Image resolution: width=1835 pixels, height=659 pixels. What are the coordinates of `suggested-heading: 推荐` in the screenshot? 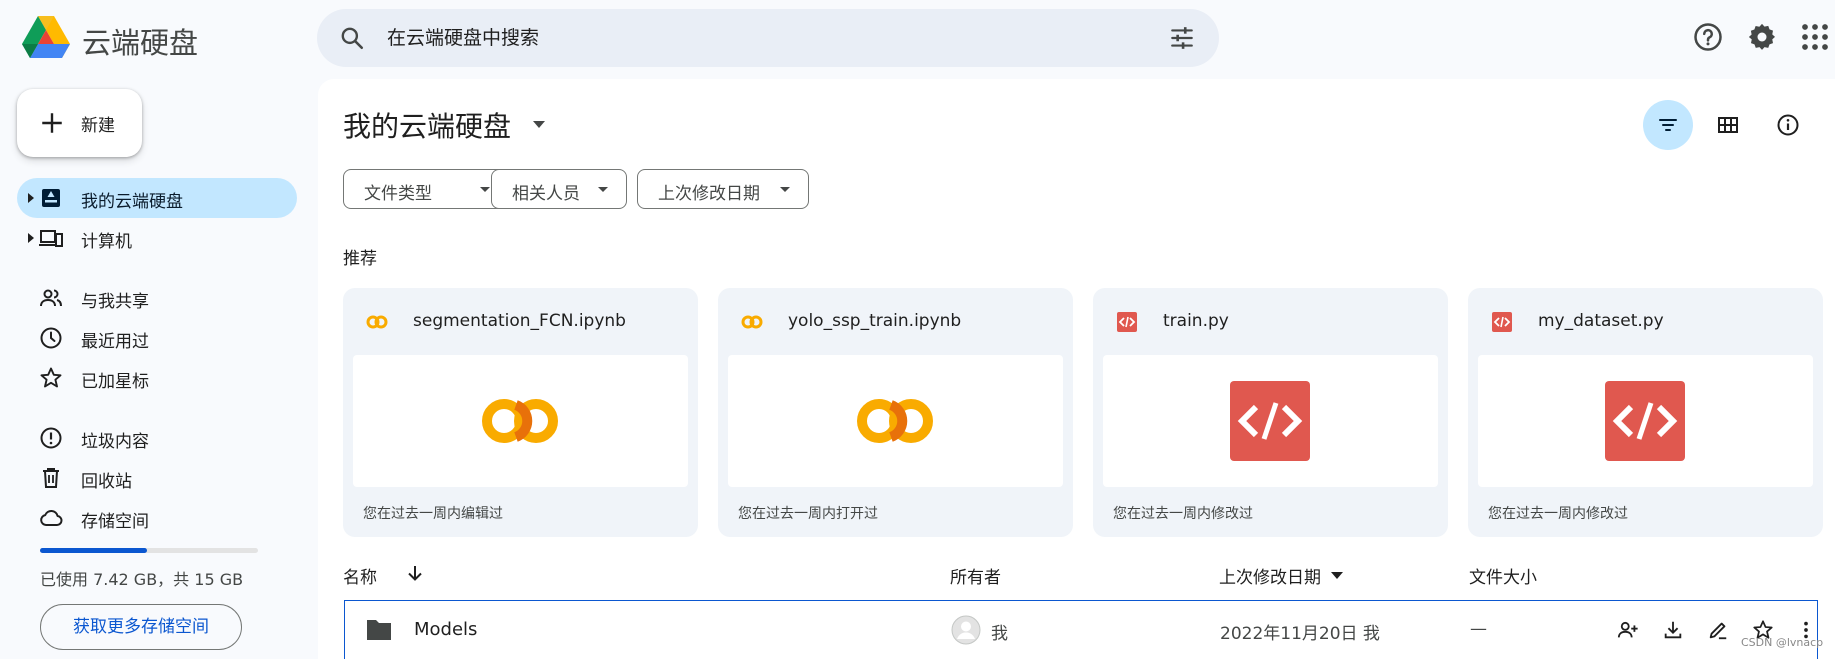 It's located at (360, 259).